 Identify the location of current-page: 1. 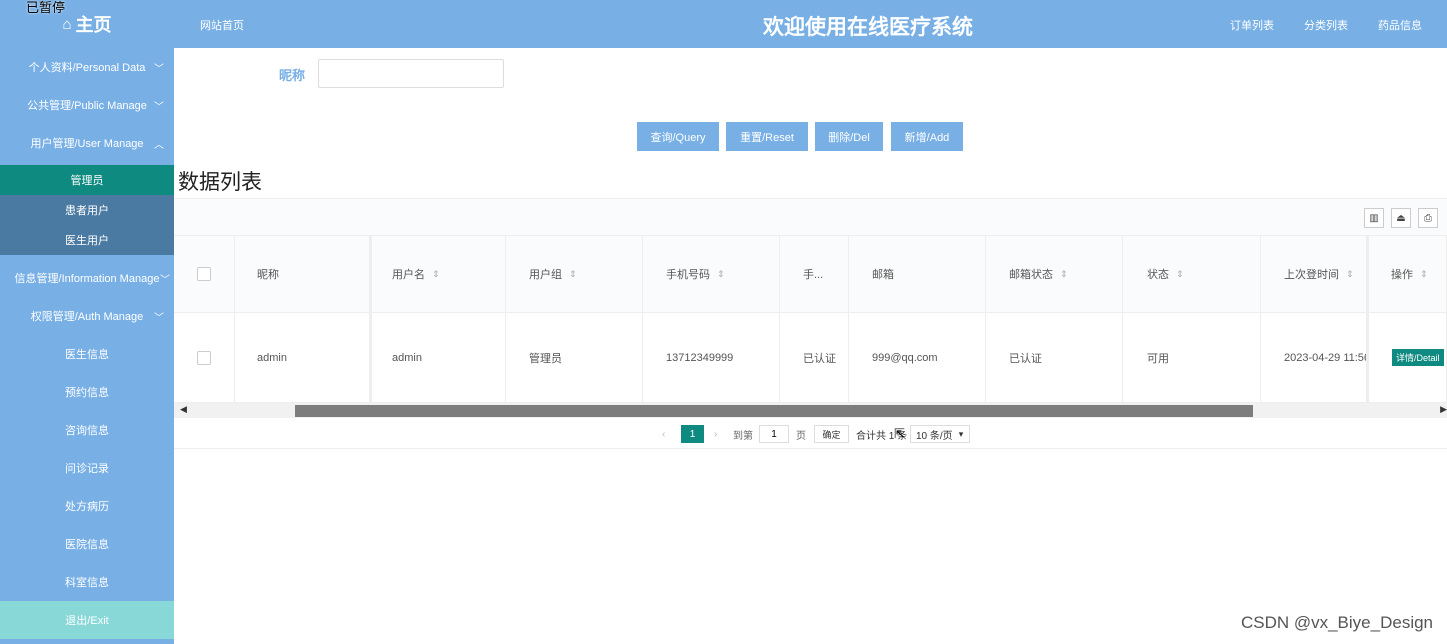
(692, 434).